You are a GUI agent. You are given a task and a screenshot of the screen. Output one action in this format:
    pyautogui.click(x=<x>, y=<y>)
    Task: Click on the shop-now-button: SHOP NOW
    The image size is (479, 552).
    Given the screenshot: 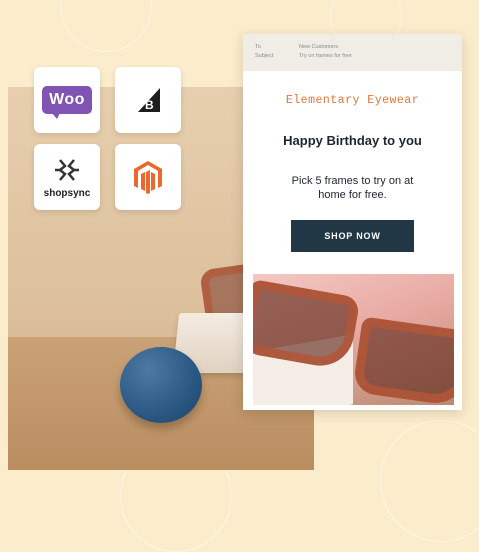 What is the action you would take?
    pyautogui.click(x=352, y=236)
    